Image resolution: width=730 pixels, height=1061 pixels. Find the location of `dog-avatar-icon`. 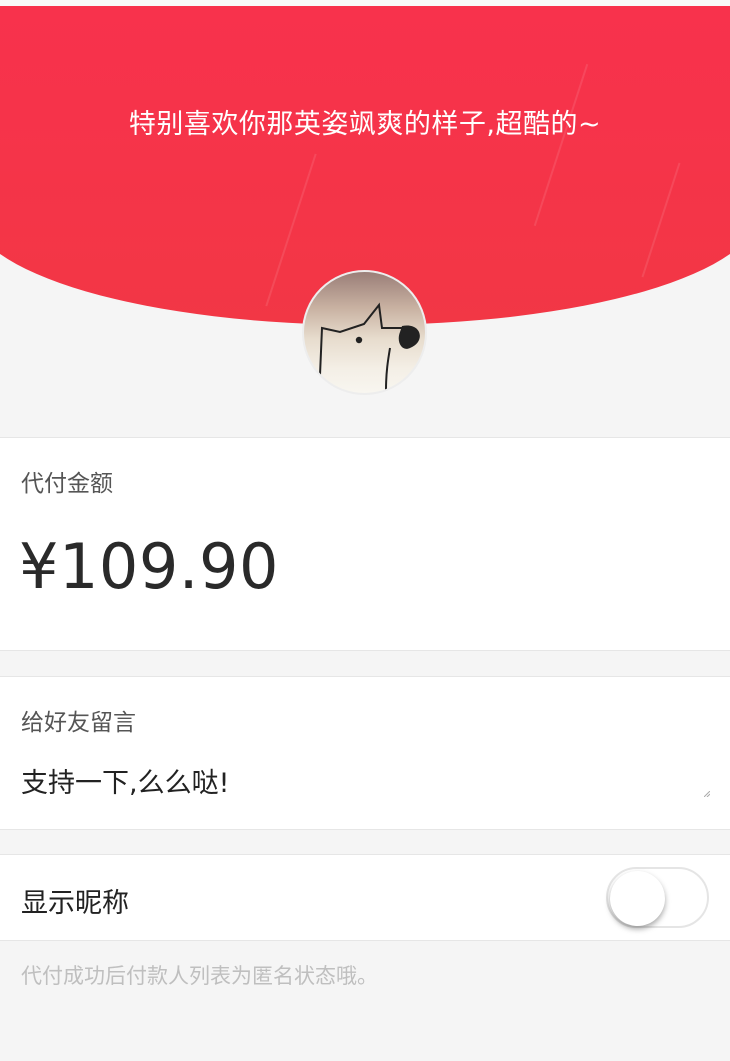

dog-avatar-icon is located at coordinates (369, 346).